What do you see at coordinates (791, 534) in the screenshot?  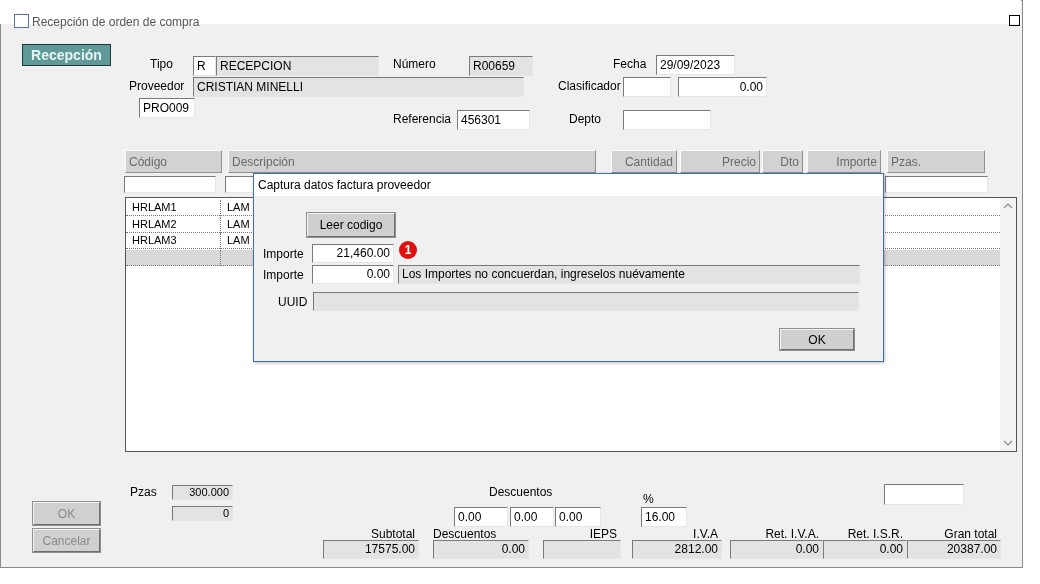 I see `field-label: Ret. I.V.A.` at bounding box center [791, 534].